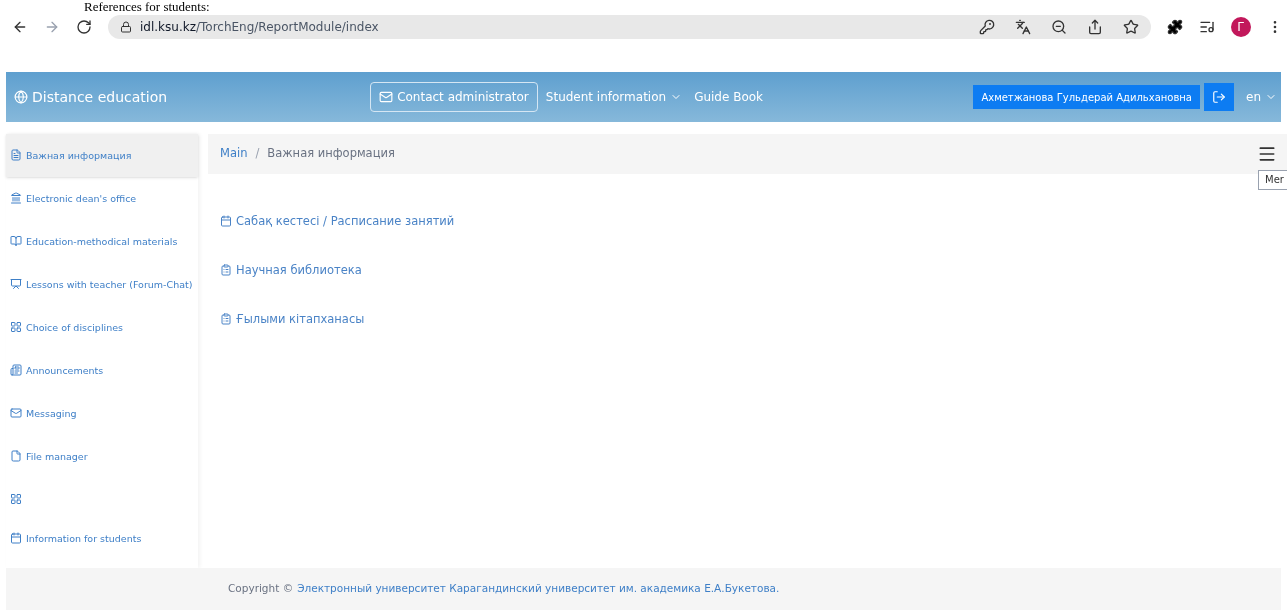 This screenshot has height=610, width=1287. I want to click on sidebar-label: Announcements, so click(65, 371).